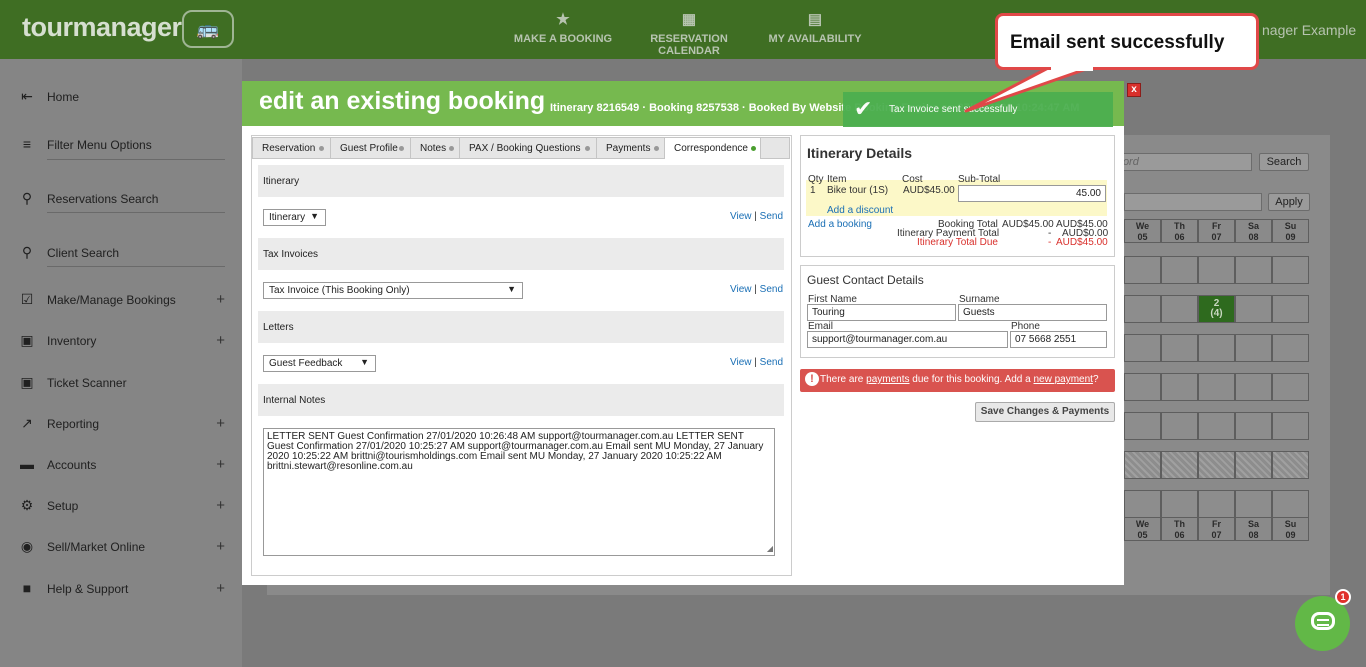 This screenshot has width=1366, height=667. Describe the element at coordinates (1323, 621) in the screenshot. I see `chat-bubble-icon` at that location.